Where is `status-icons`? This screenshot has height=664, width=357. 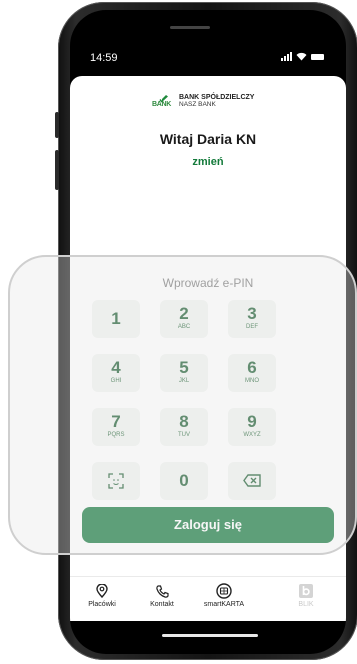
status-icons is located at coordinates (302, 56).